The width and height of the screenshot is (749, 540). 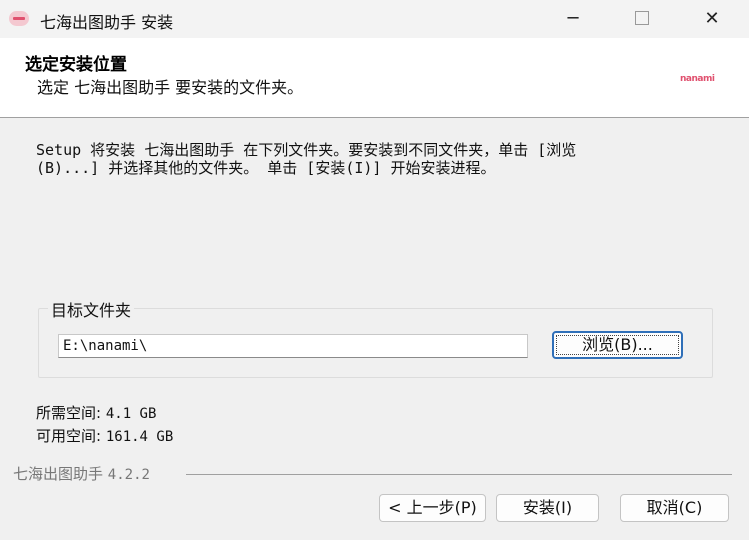 I want to click on close-button: ✕, so click(x=712, y=19).